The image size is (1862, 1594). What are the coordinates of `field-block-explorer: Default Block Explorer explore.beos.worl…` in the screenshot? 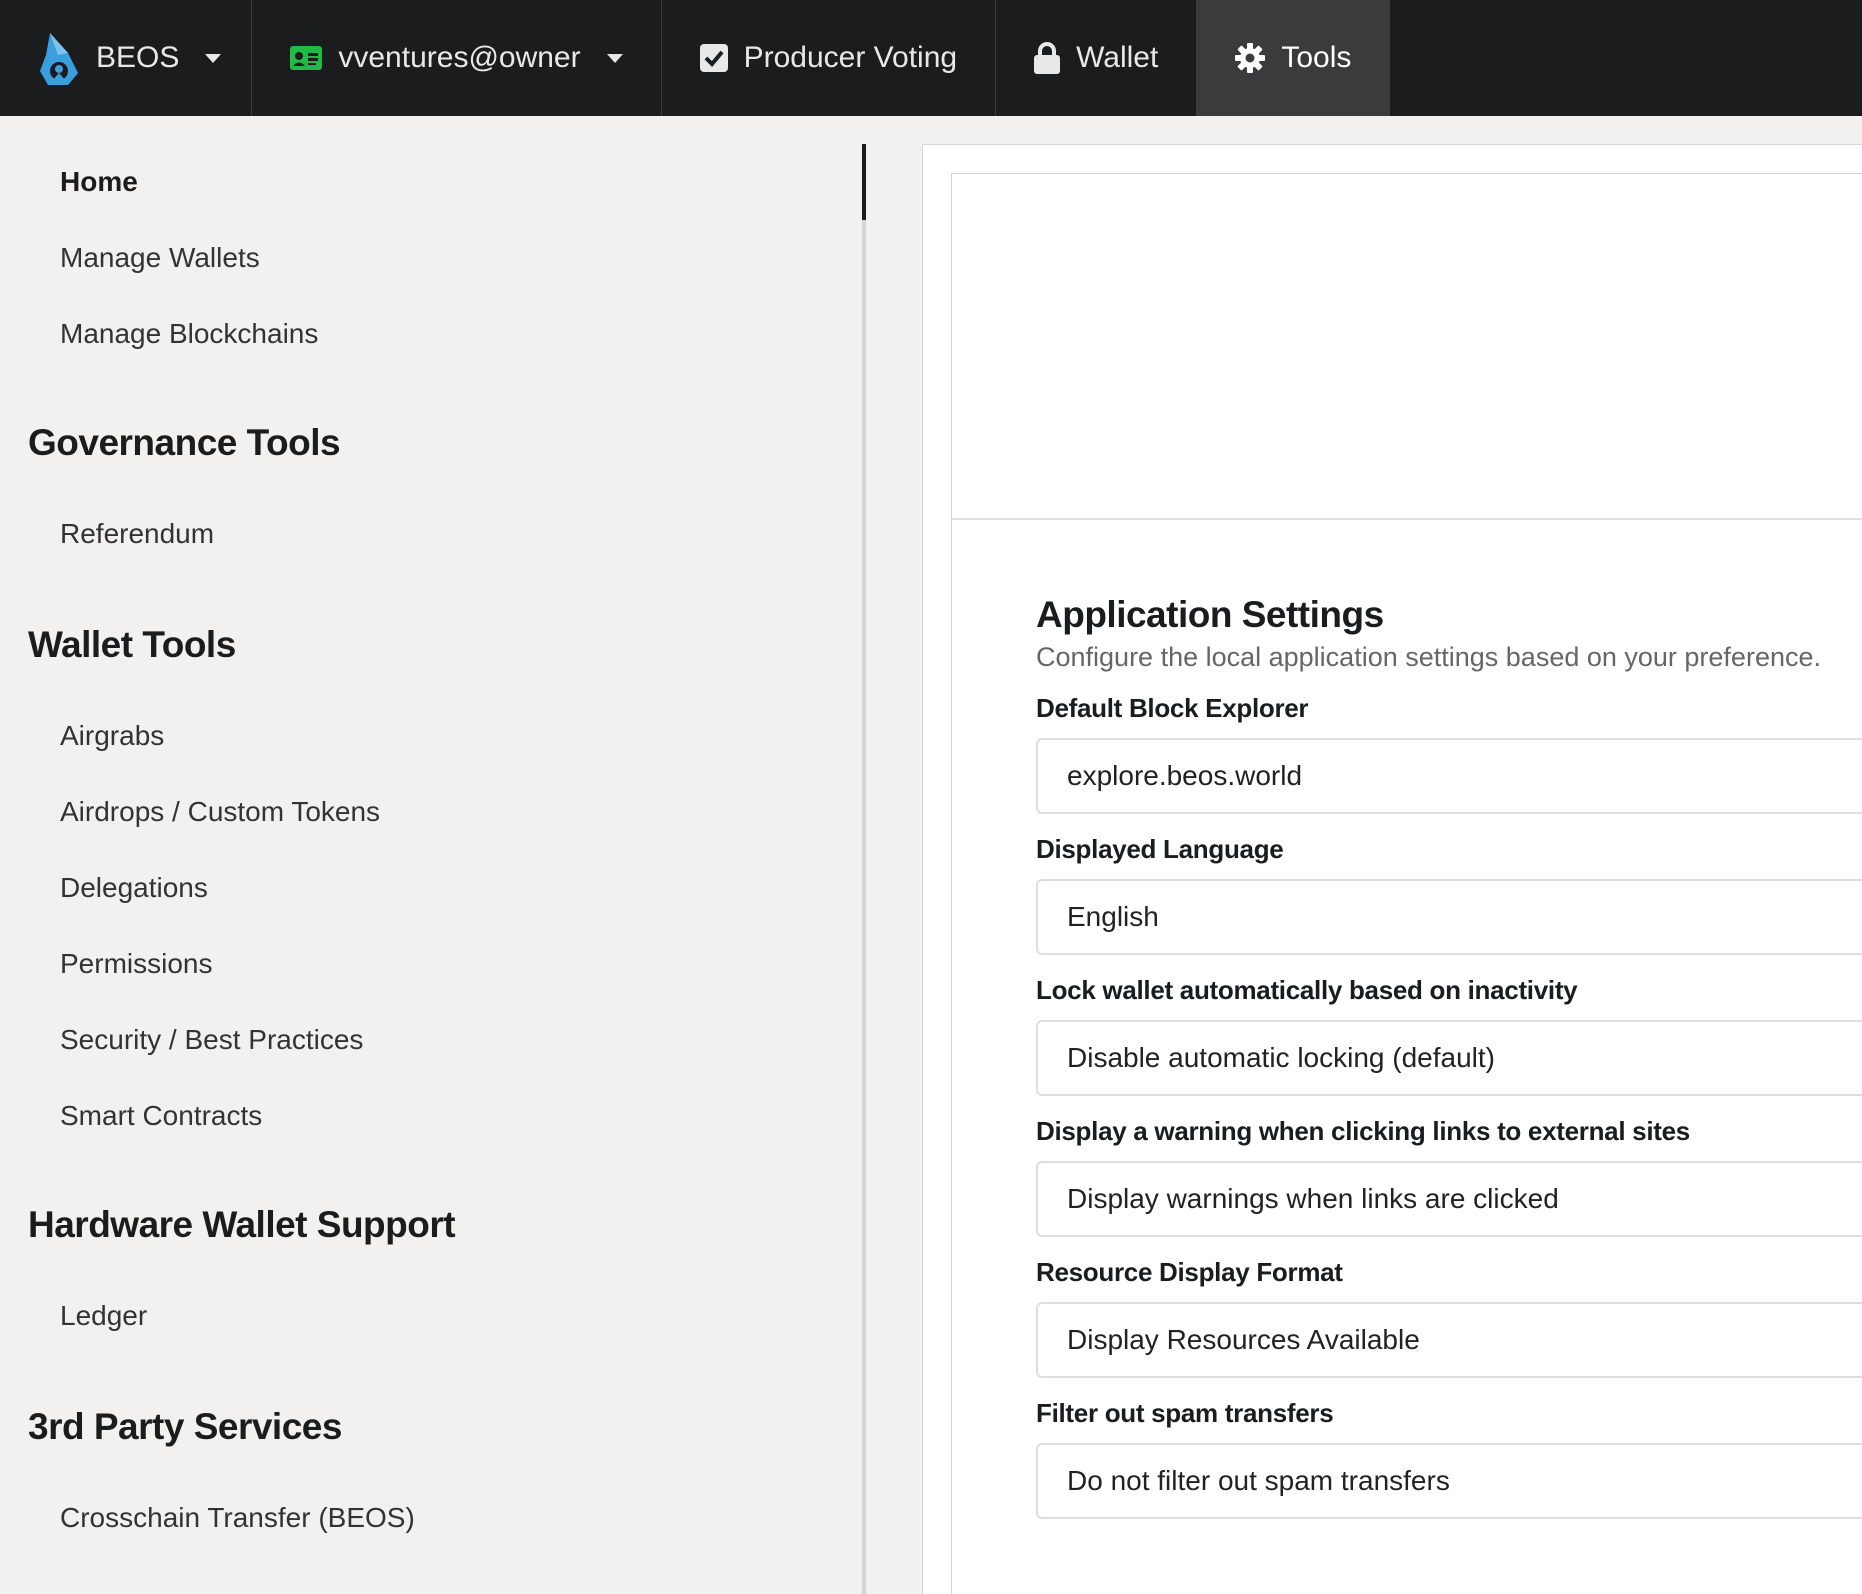 It's located at (1449, 753).